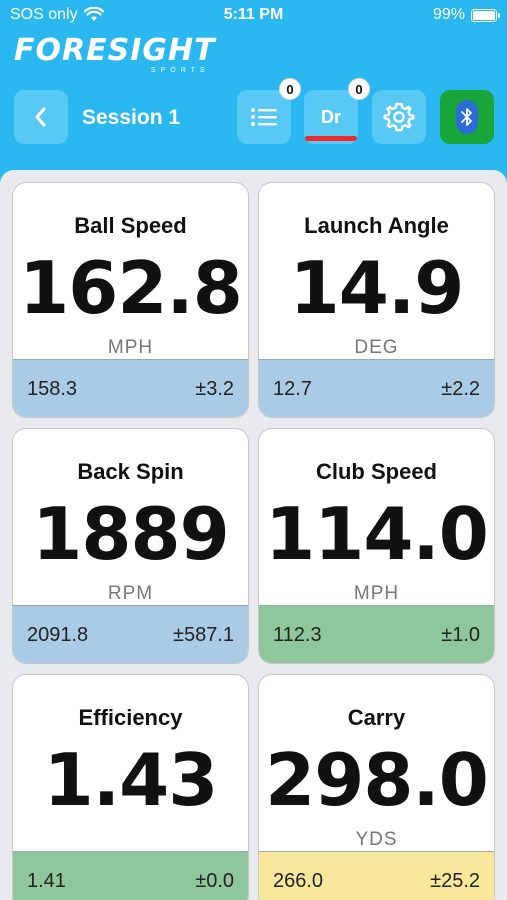 The image size is (507, 900). I want to click on metric-tile-club-speed: Club Speed 114.0 MPH 112.3 ±1.0, so click(376, 546).